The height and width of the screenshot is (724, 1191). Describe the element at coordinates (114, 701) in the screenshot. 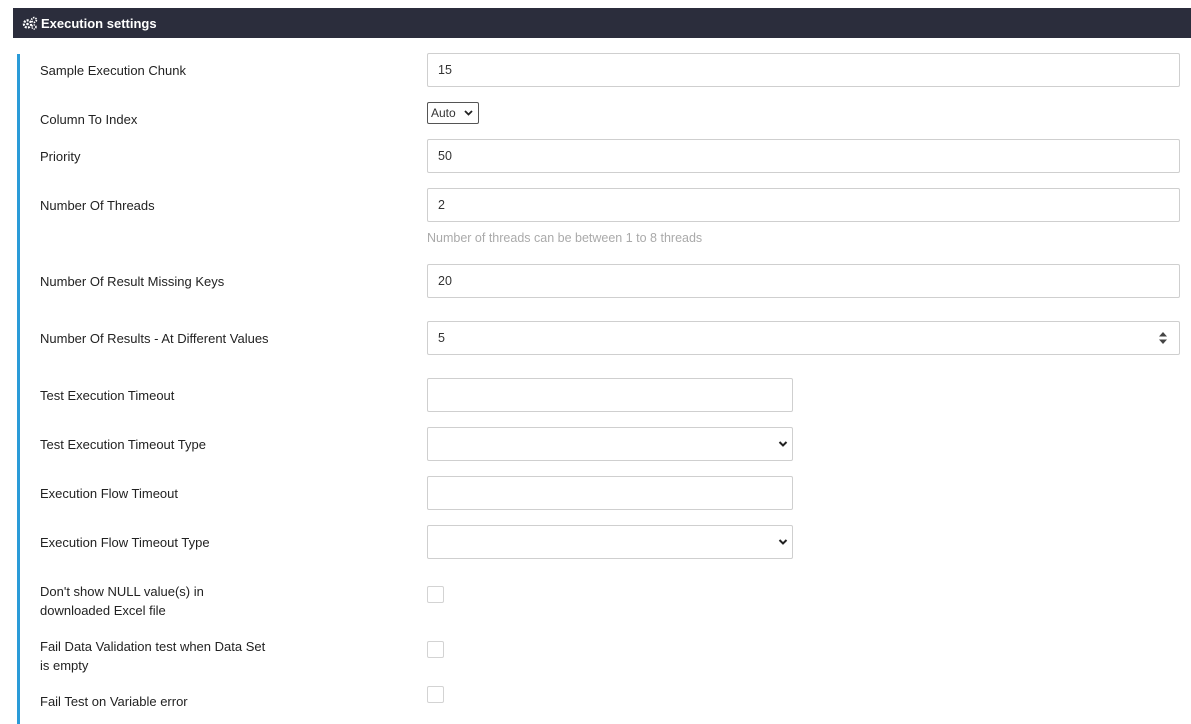

I see `fail-on-variable-error-label: Fail Test on Variable error` at that location.